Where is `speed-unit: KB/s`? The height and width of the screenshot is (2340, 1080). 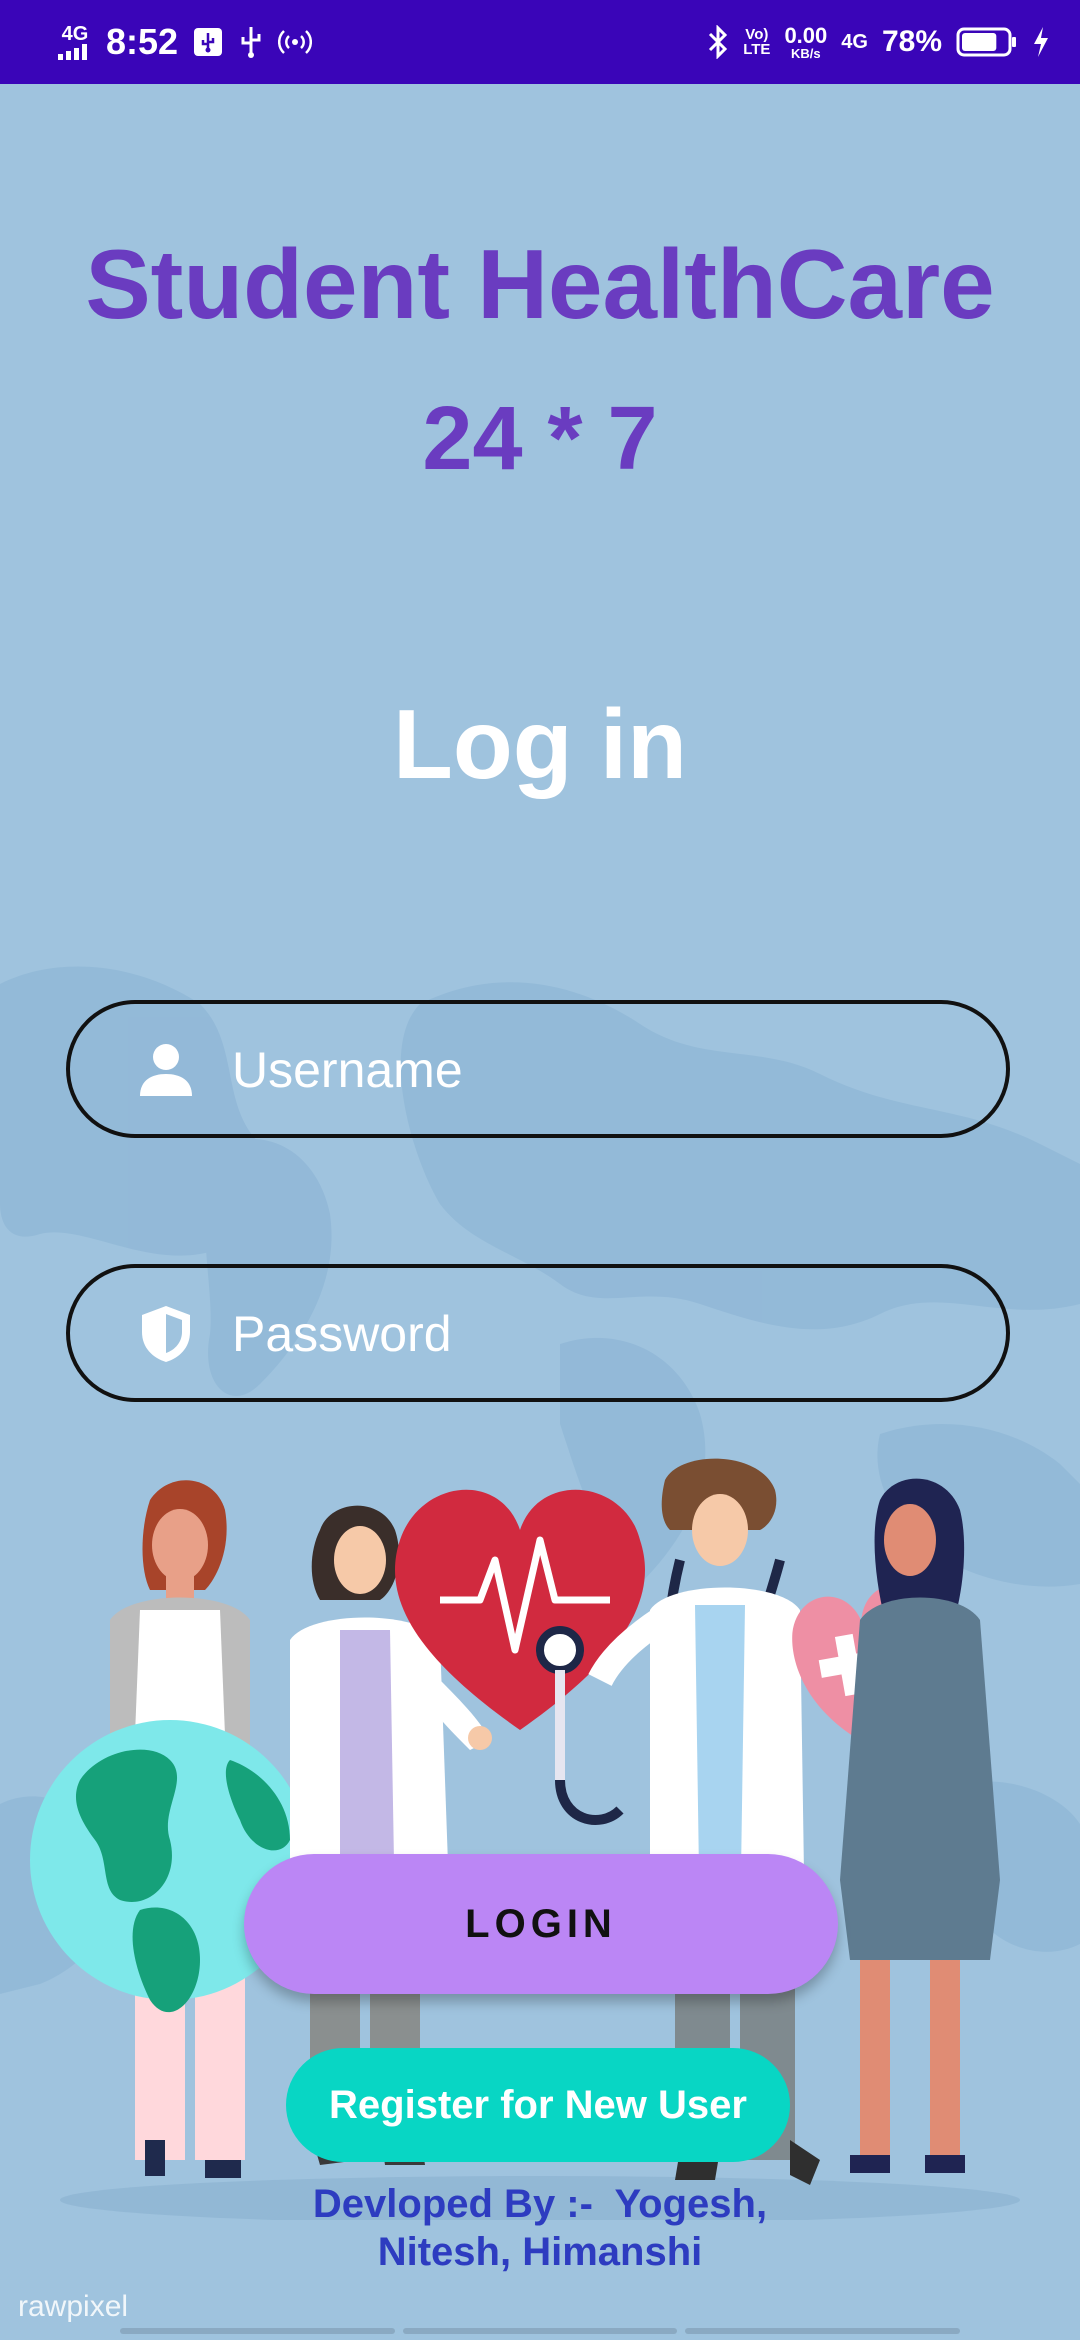 speed-unit: KB/s is located at coordinates (806, 53).